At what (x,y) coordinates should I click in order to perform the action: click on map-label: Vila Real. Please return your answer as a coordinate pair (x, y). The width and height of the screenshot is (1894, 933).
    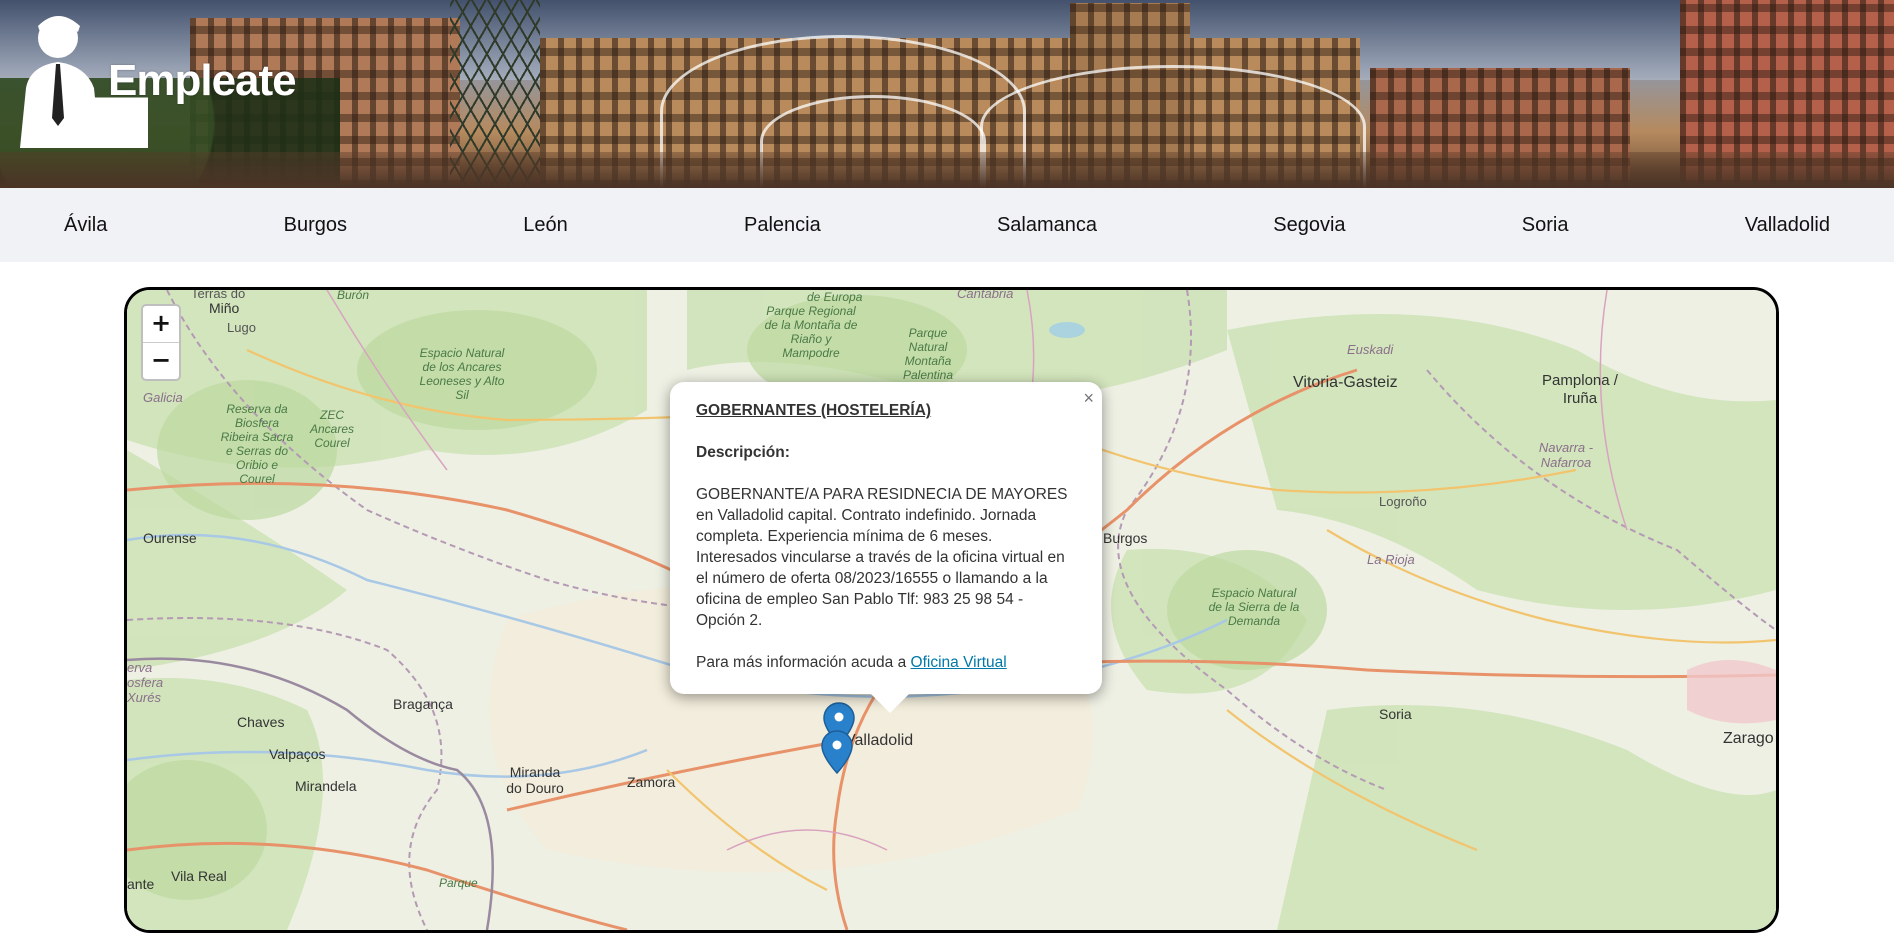
    Looking at the image, I should click on (199, 876).